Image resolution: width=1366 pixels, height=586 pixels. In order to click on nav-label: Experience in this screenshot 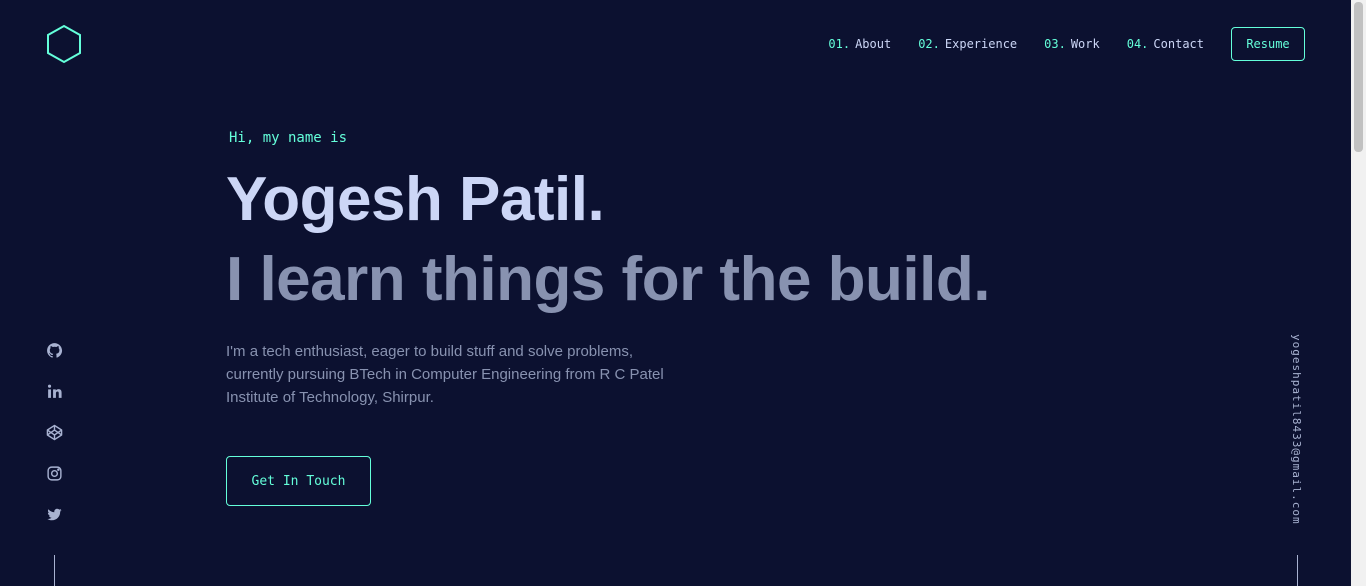, I will do `click(981, 44)`.